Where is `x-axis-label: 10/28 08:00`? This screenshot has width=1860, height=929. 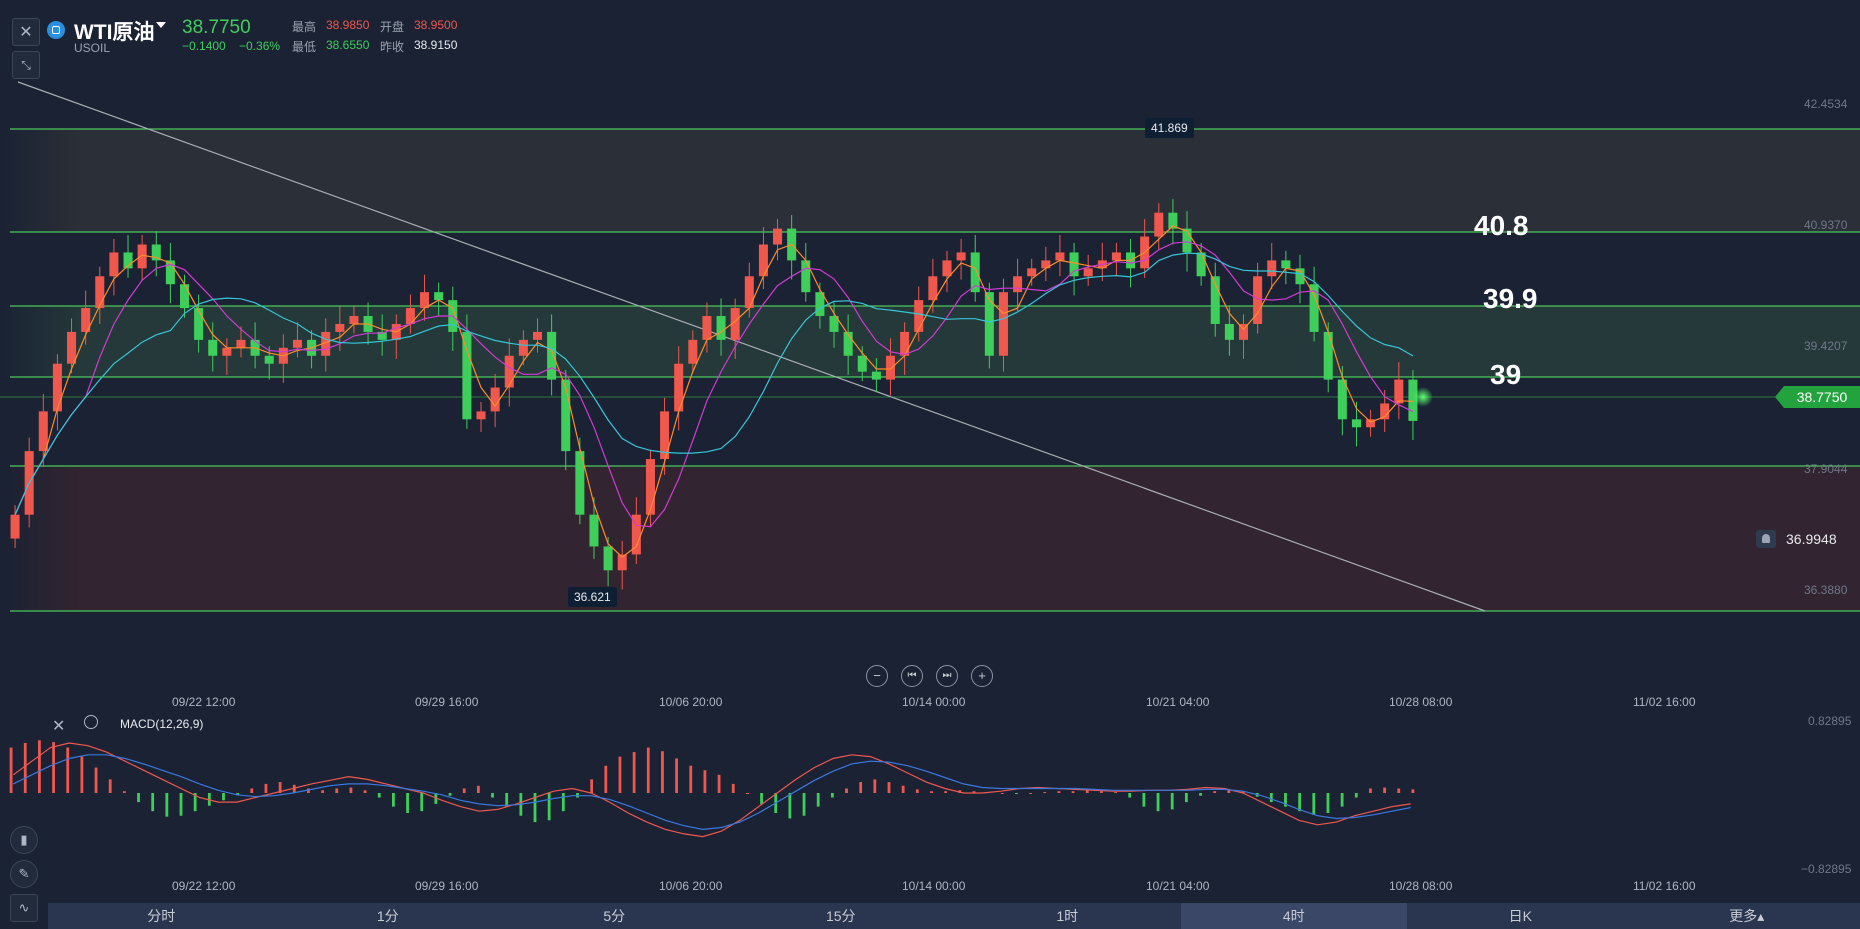
x-axis-label: 10/28 08:00 is located at coordinates (1421, 702).